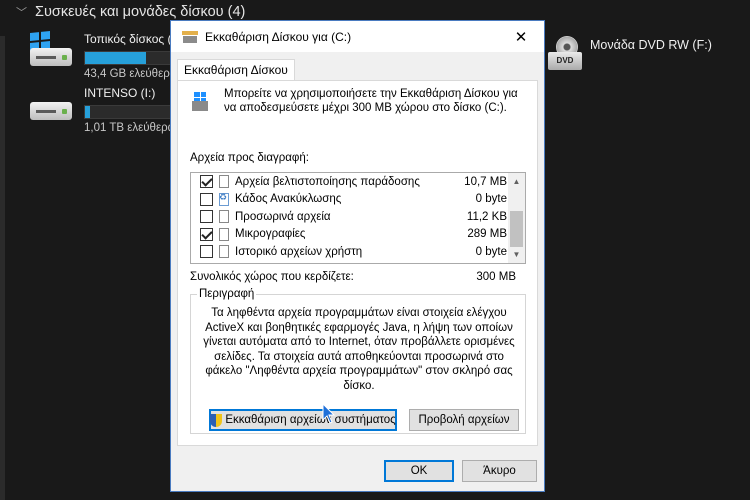 This screenshot has height=500, width=750. What do you see at coordinates (249, 158) in the screenshot?
I see `files-label: Αρχεία προς διαγραφή:` at bounding box center [249, 158].